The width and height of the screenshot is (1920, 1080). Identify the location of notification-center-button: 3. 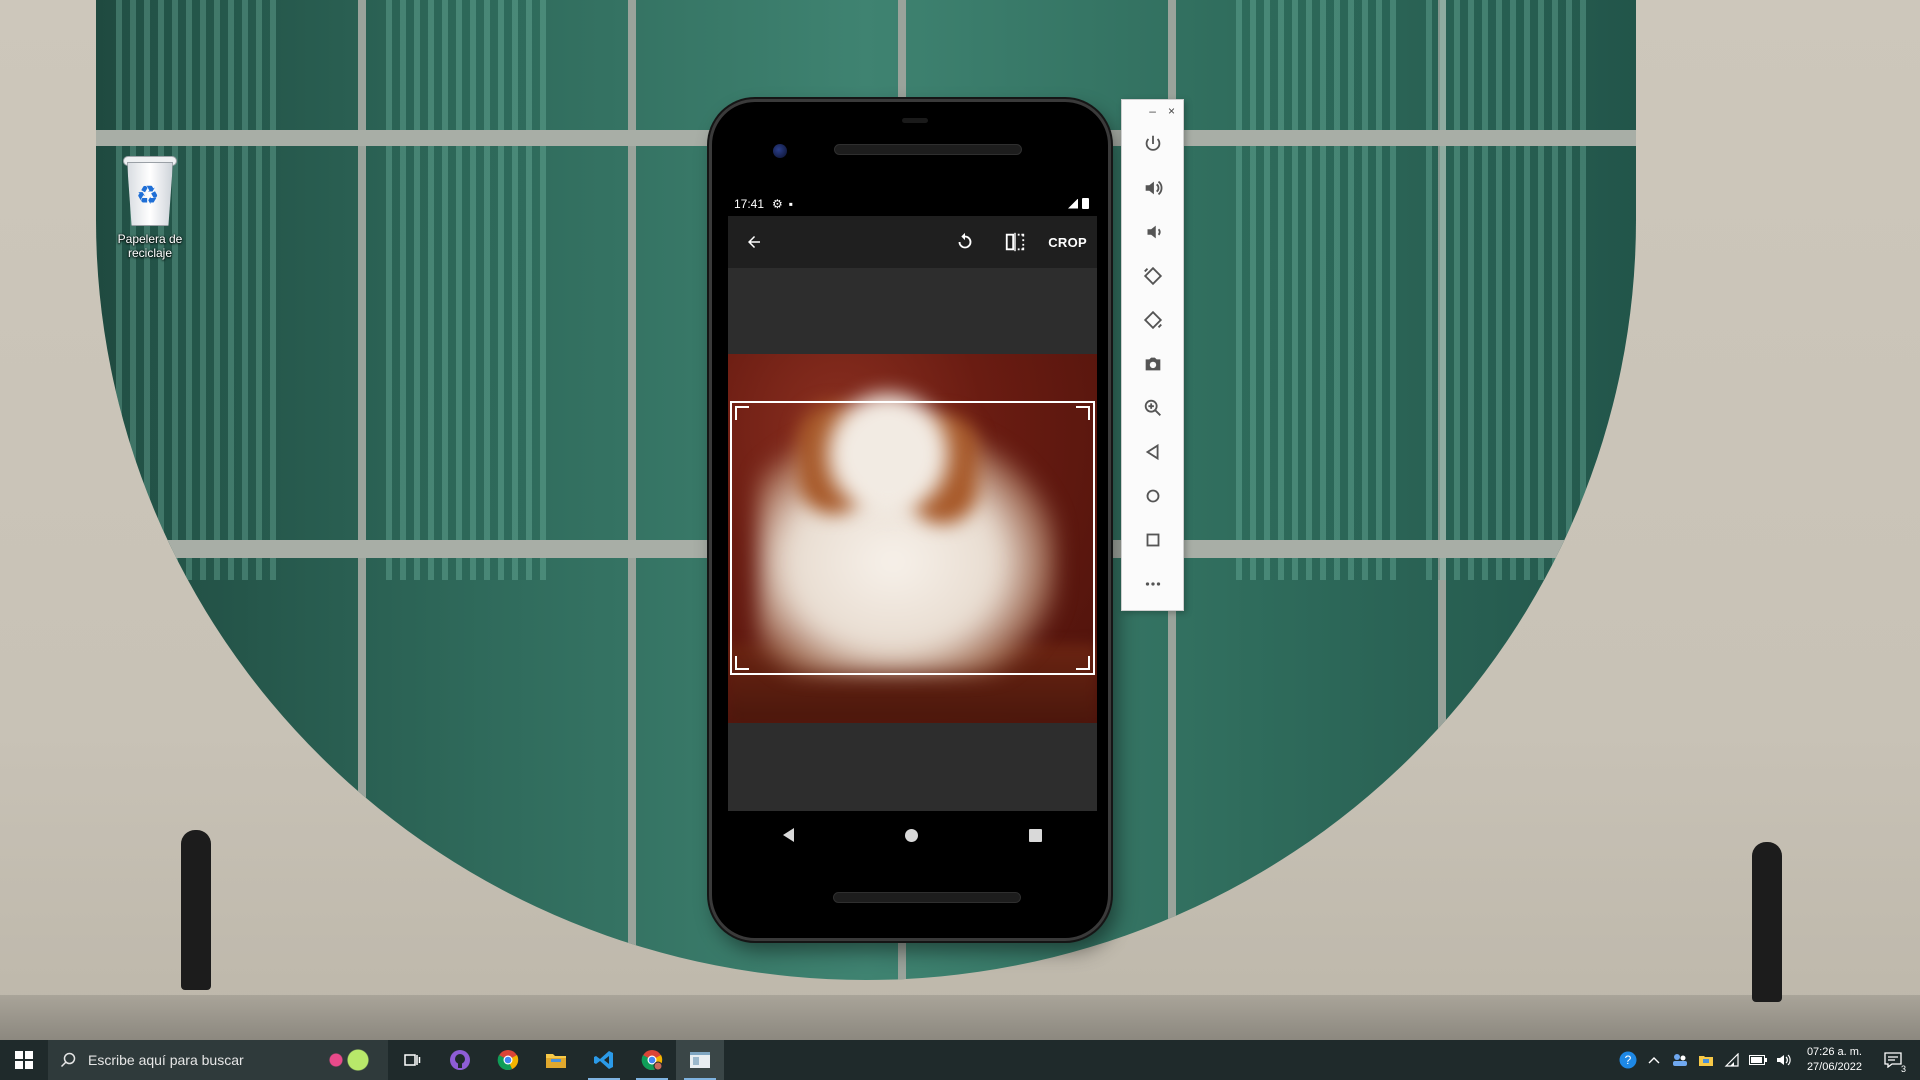
(1893, 1060).